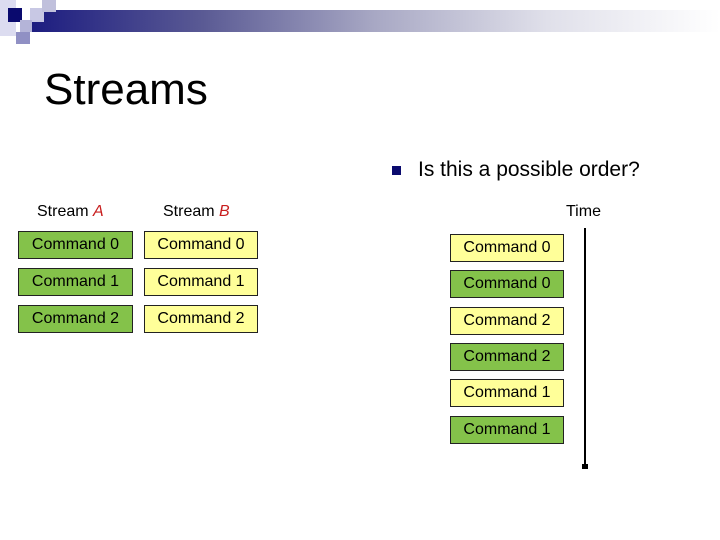 Image resolution: width=720 pixels, height=540 pixels. Describe the element at coordinates (75, 282) in the screenshot. I see `stream-a-command: Command 1` at that location.